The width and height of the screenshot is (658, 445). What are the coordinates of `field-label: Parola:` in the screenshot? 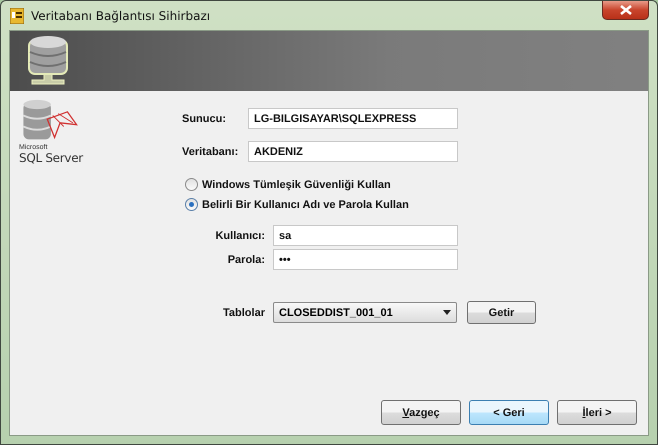 It's located at (245, 260).